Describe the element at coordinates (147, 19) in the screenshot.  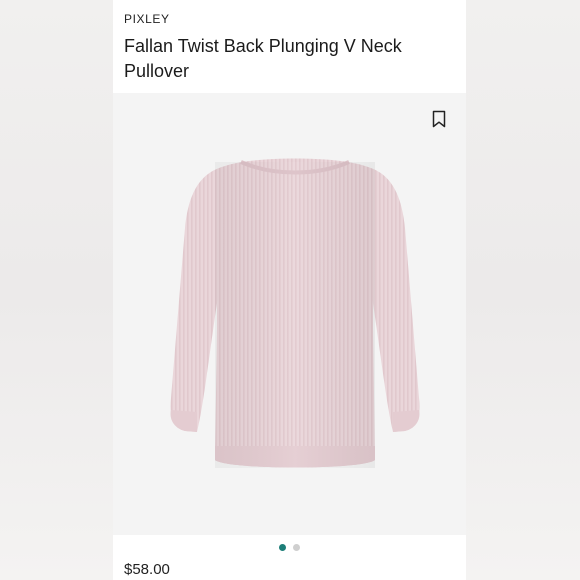
I see `brand-name: PIXLEY` at that location.